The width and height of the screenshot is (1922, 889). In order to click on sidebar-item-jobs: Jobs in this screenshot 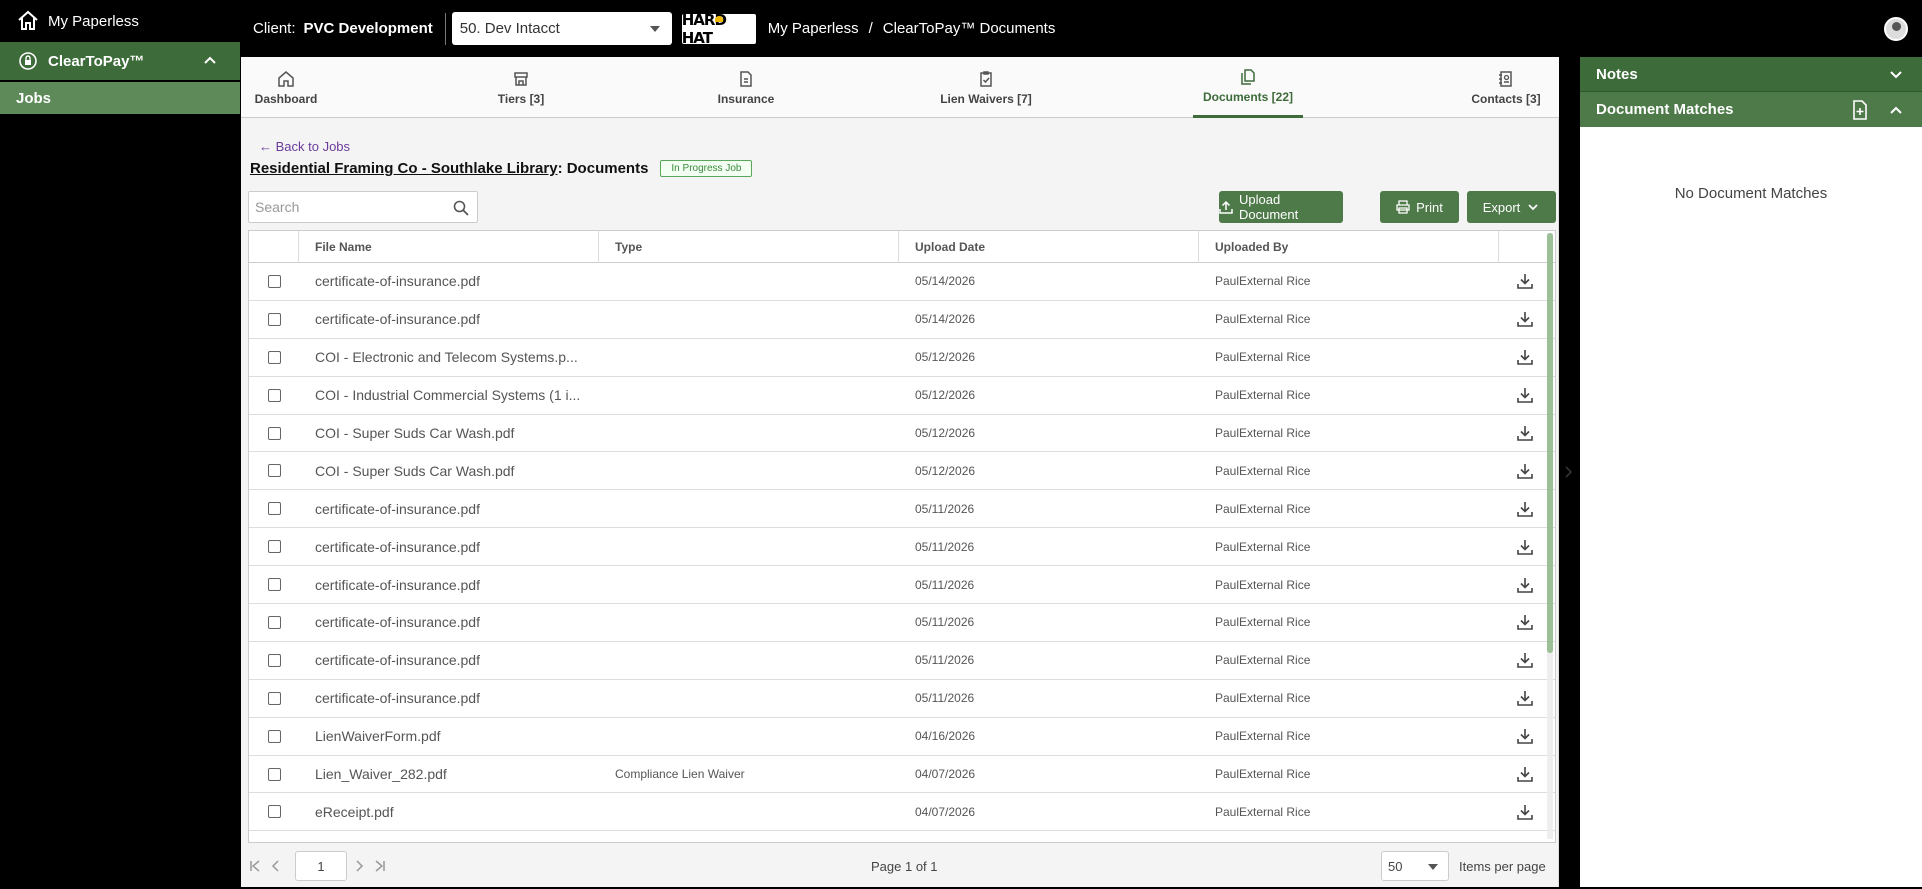, I will do `click(120, 98)`.